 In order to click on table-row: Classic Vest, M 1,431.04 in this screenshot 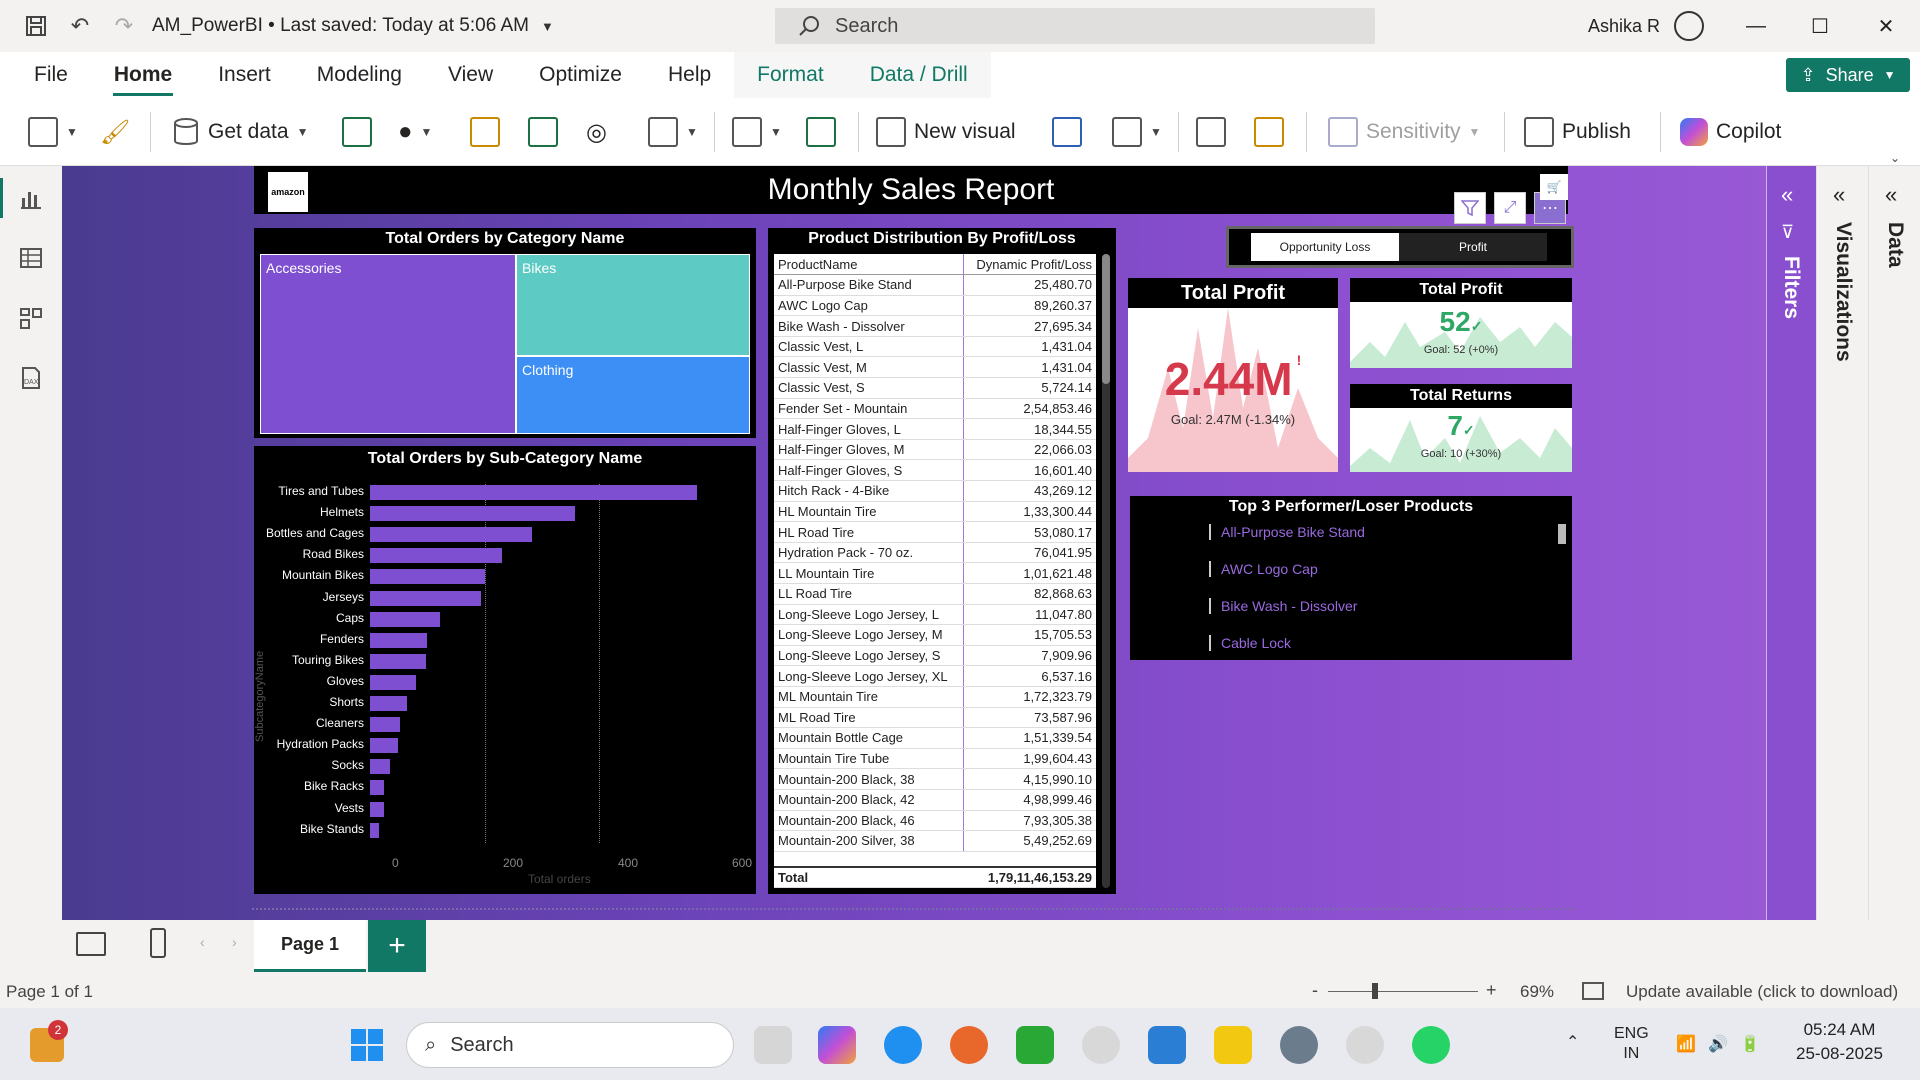, I will do `click(935, 367)`.